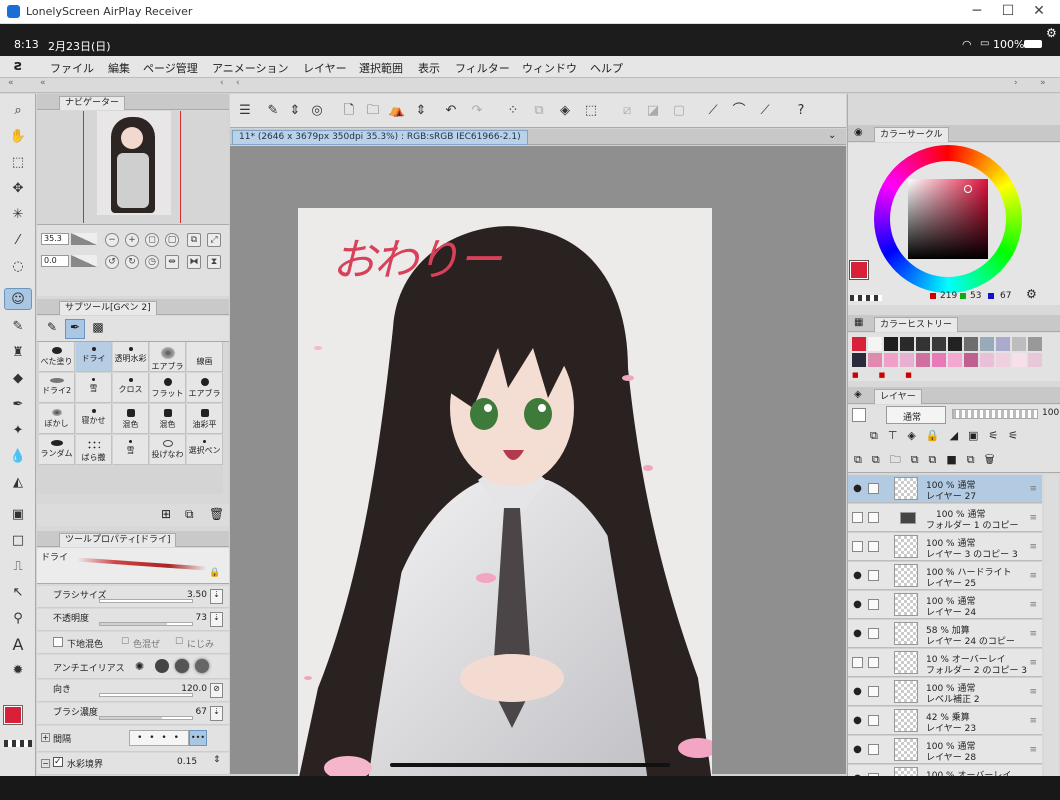 The image size is (1060, 800). What do you see at coordinates (18, 66) in the screenshot?
I see `app-logo-icon: ƨ` at bounding box center [18, 66].